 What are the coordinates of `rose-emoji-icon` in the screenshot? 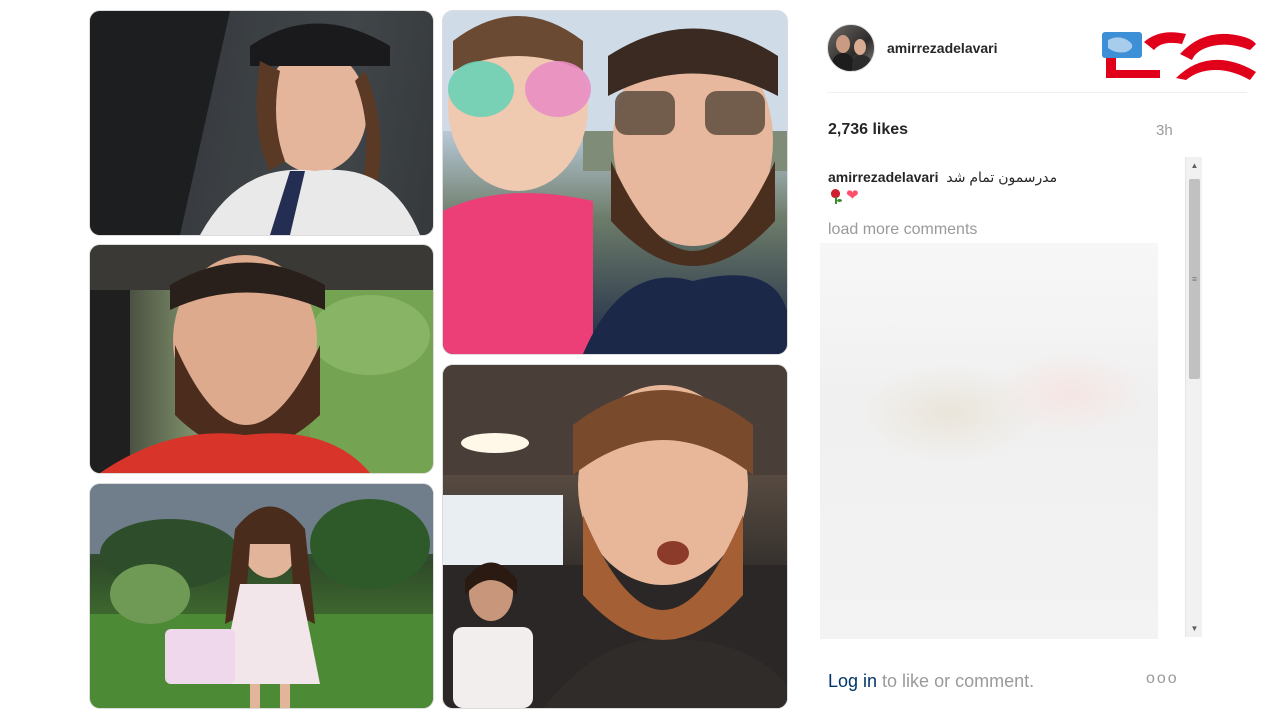 It's located at (836, 196).